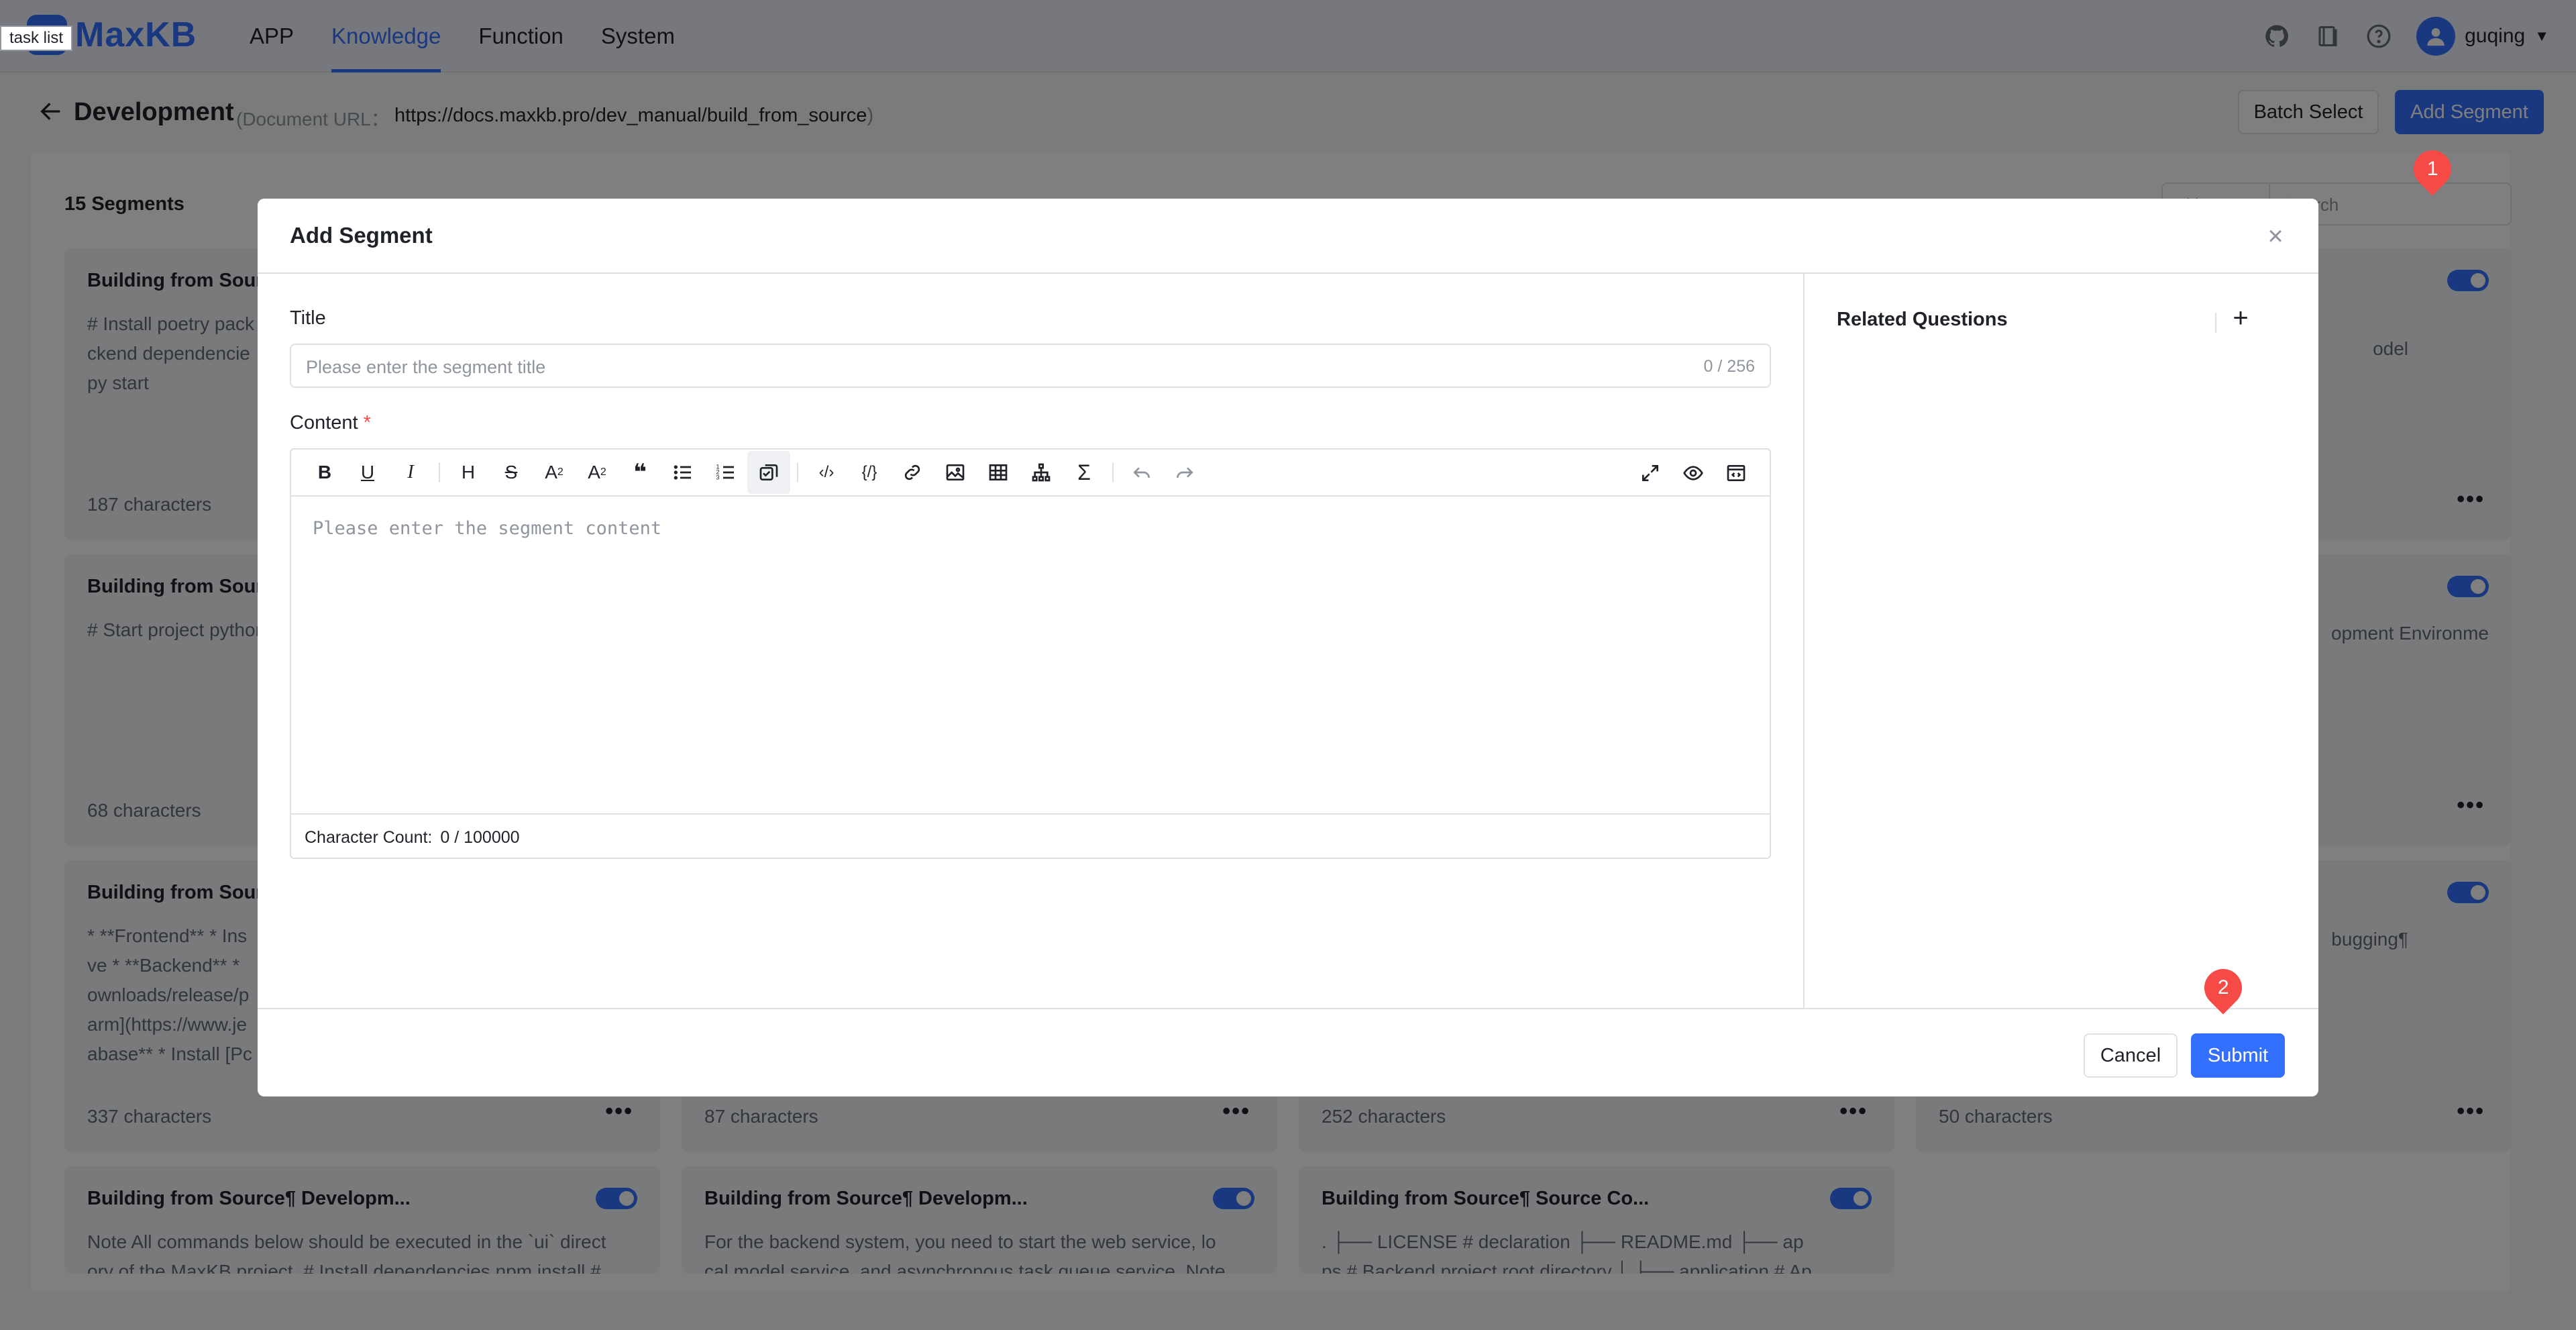 The image size is (2576, 1330). What do you see at coordinates (1141, 472) in the screenshot?
I see `undo-icon` at bounding box center [1141, 472].